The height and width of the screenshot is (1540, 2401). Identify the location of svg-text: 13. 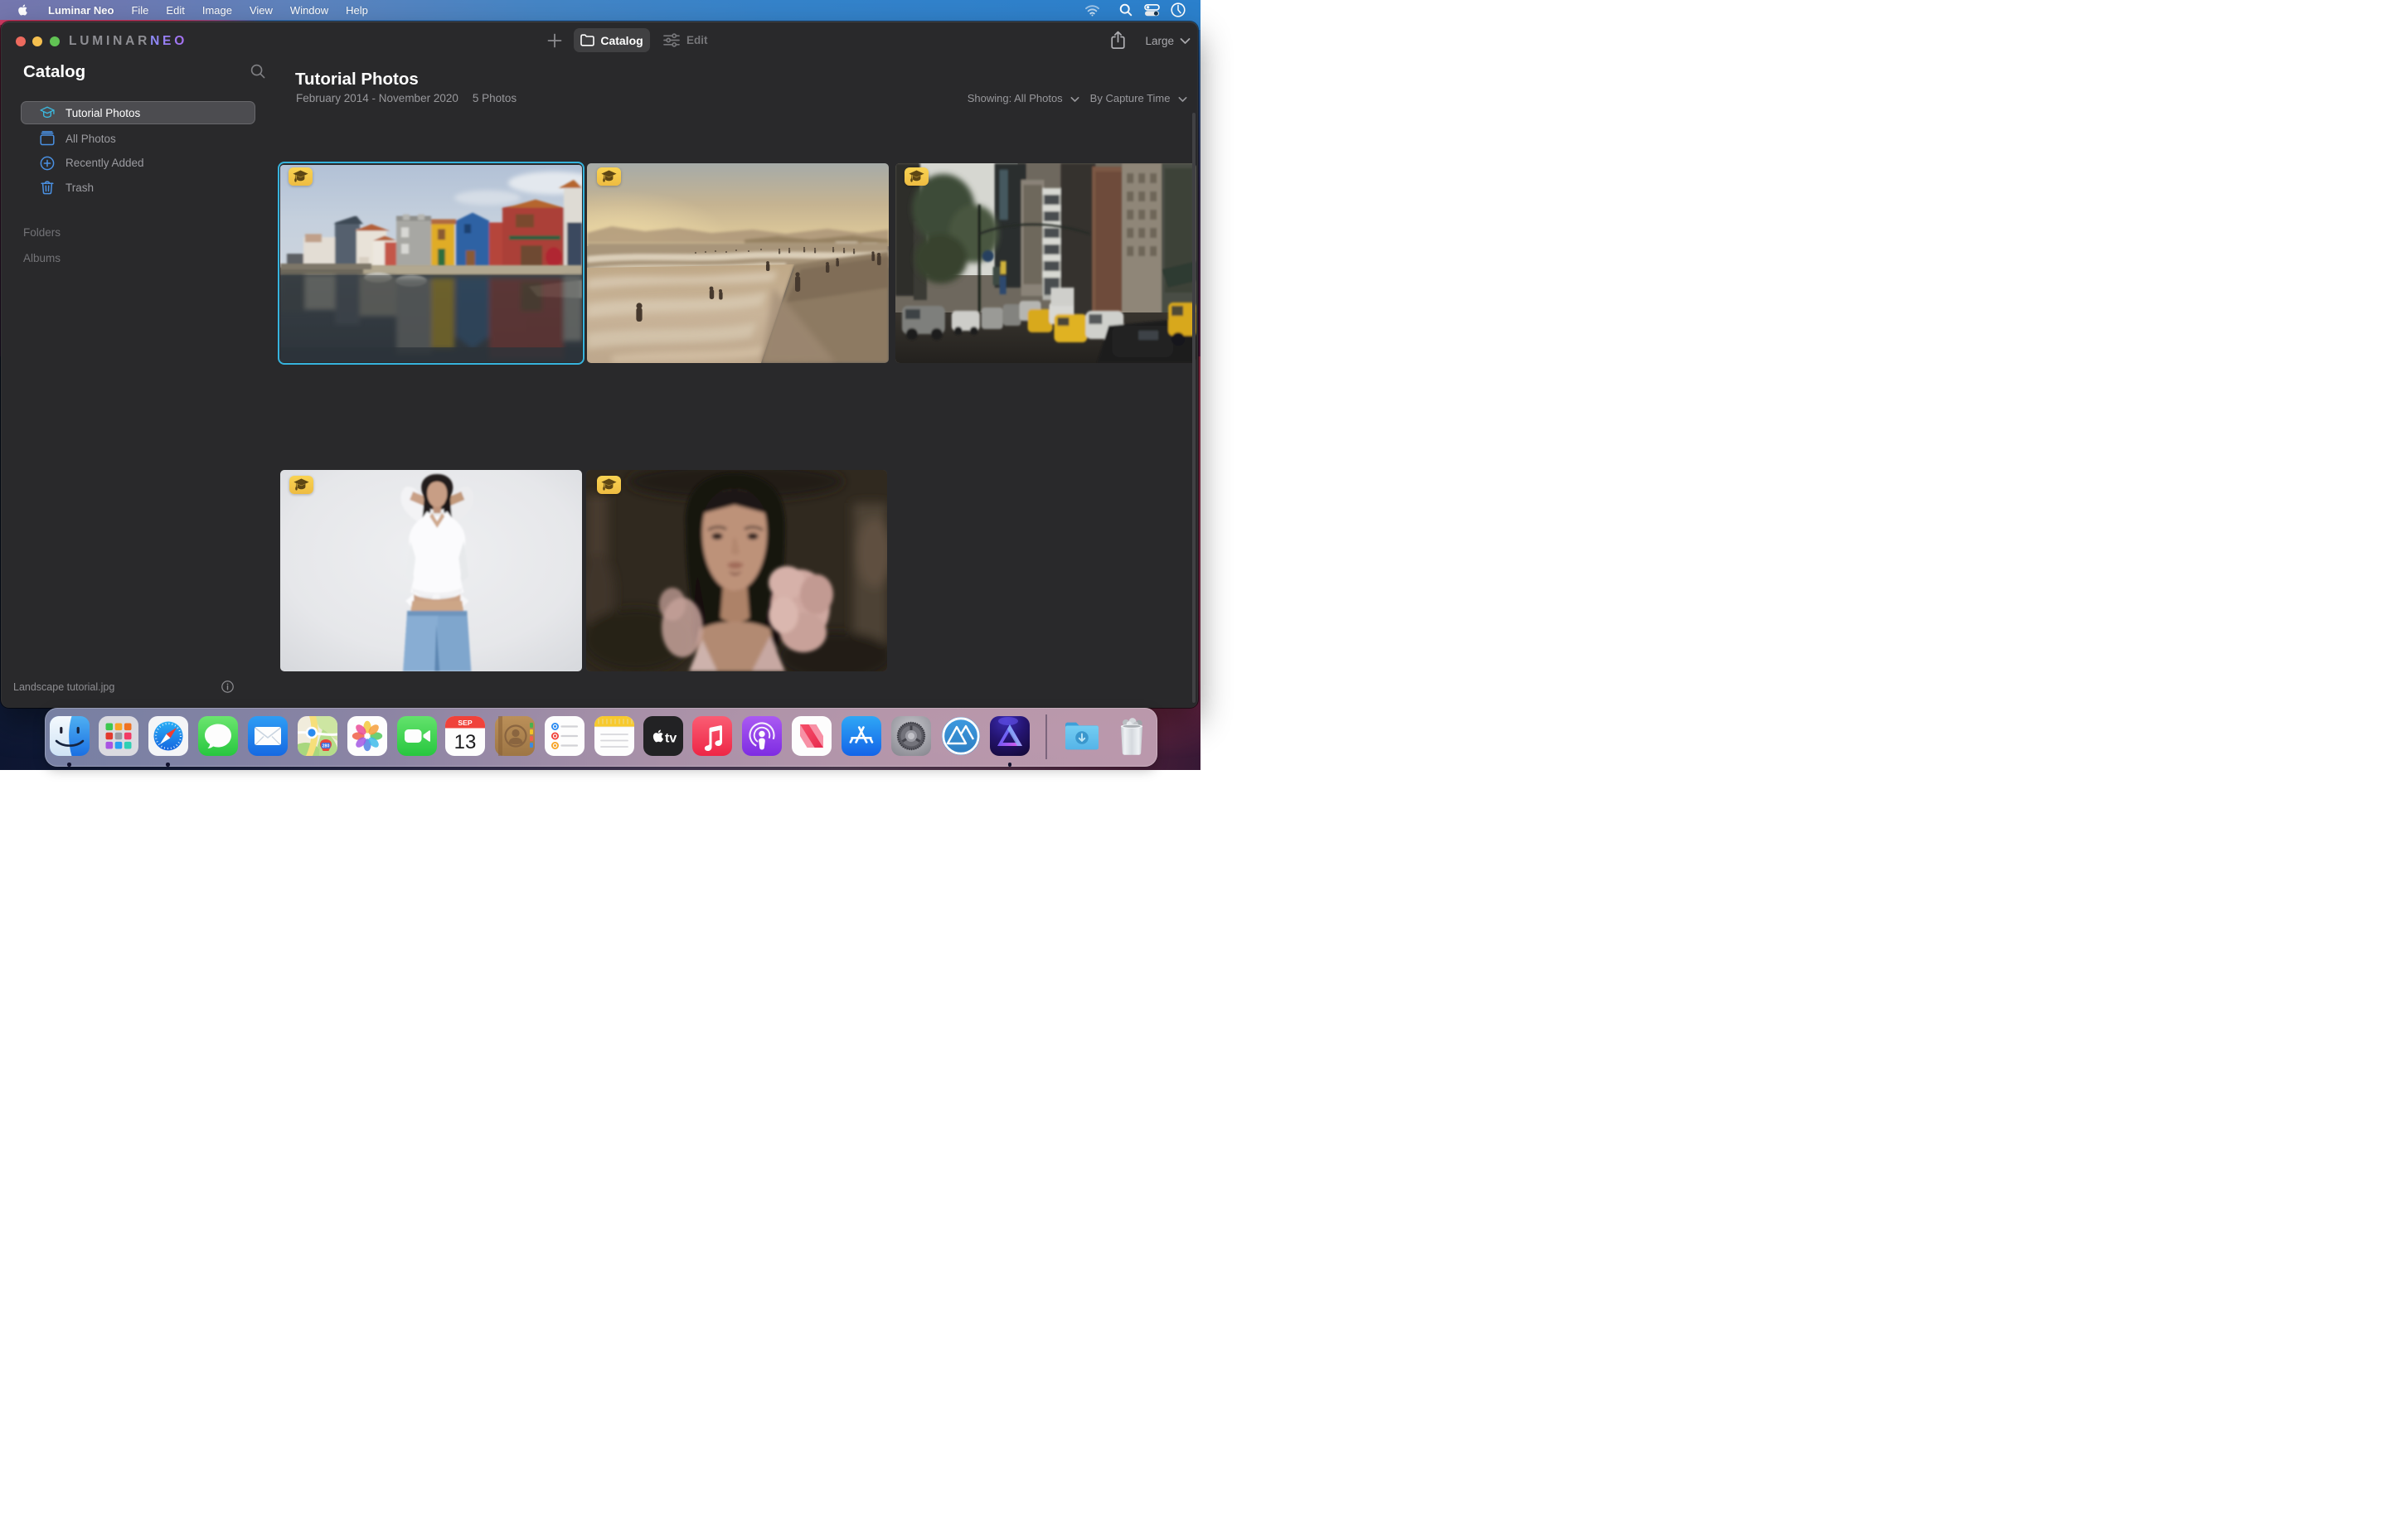
(465, 742).